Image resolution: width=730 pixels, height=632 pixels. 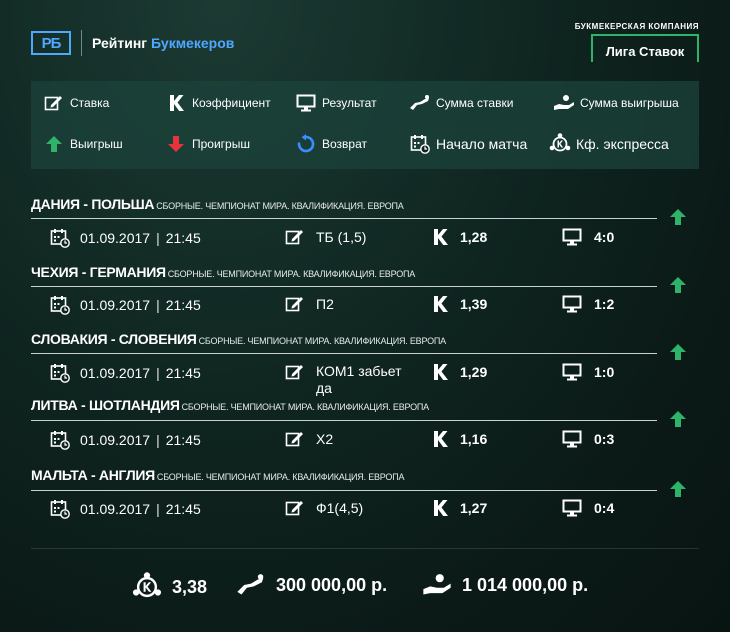 I want to click on coef-value: 1,28, so click(x=474, y=237).